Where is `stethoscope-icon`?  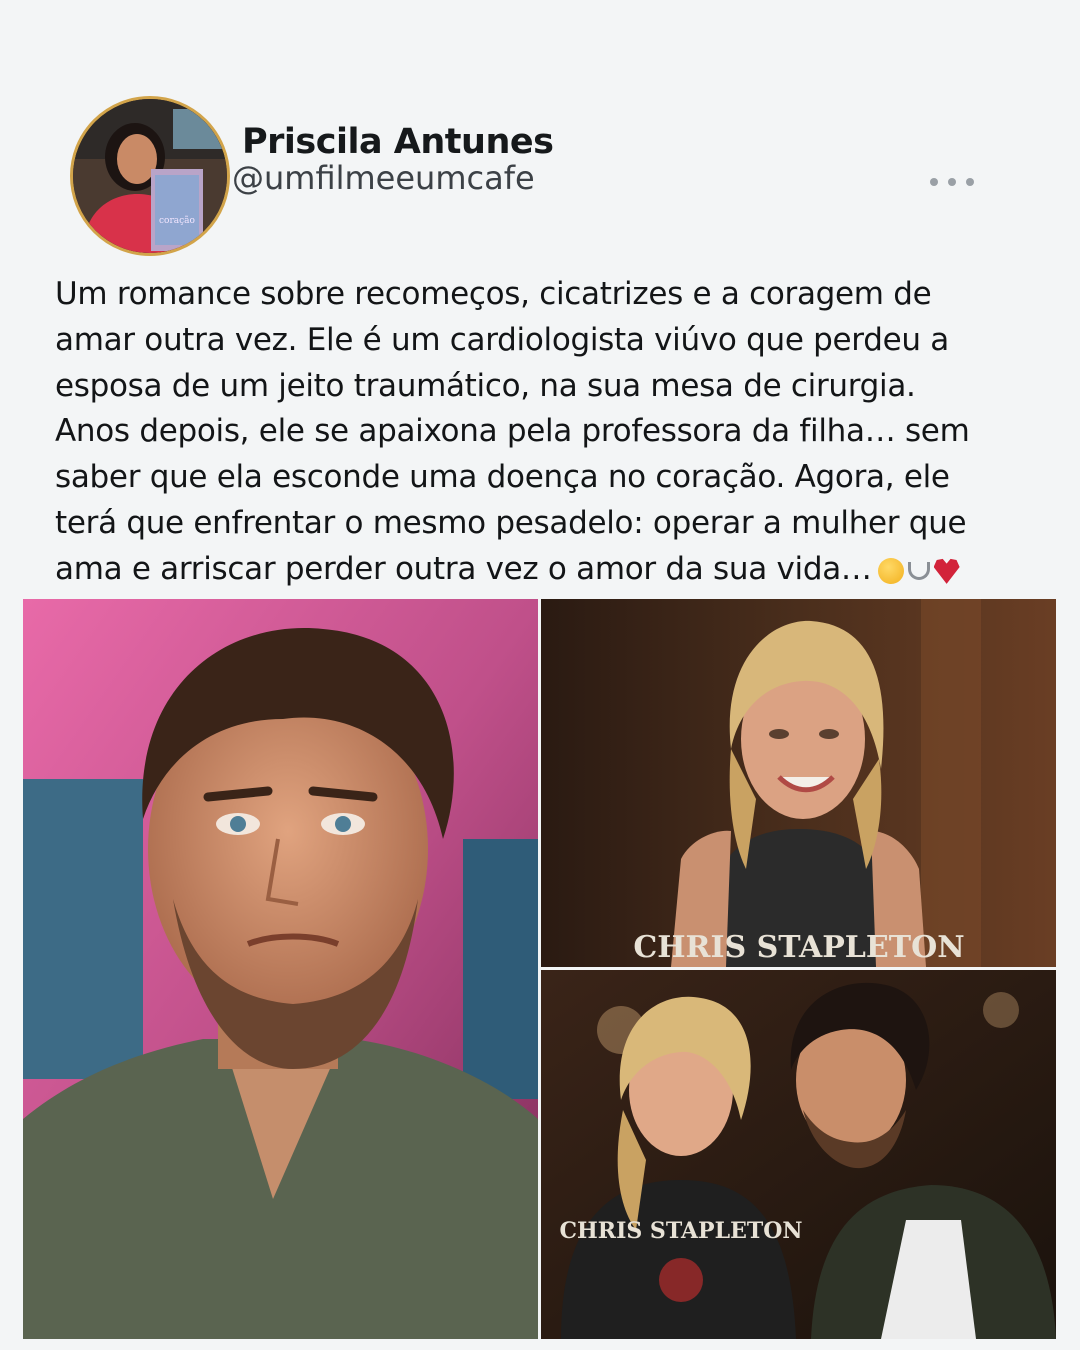
stethoscope-icon is located at coordinates (918, 570).